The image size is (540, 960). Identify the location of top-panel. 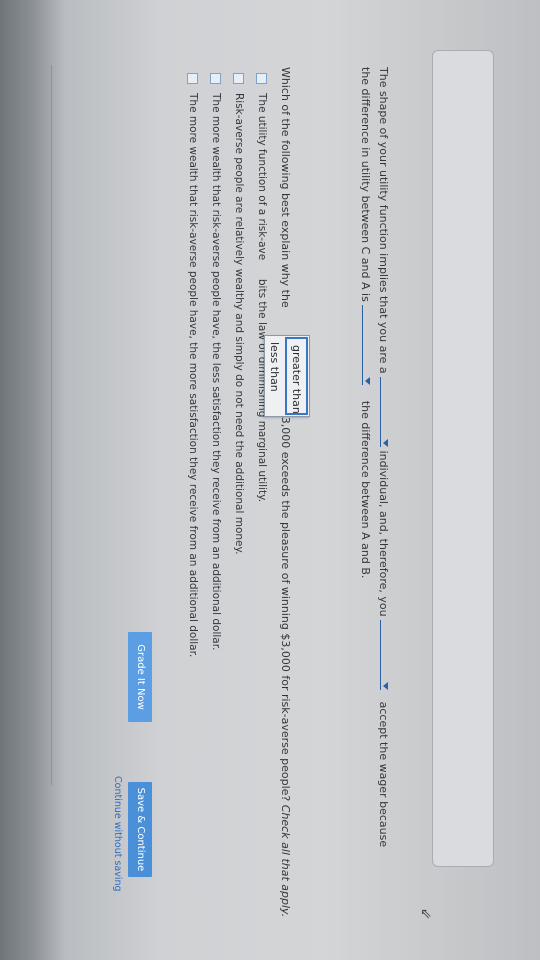
(463, 458).